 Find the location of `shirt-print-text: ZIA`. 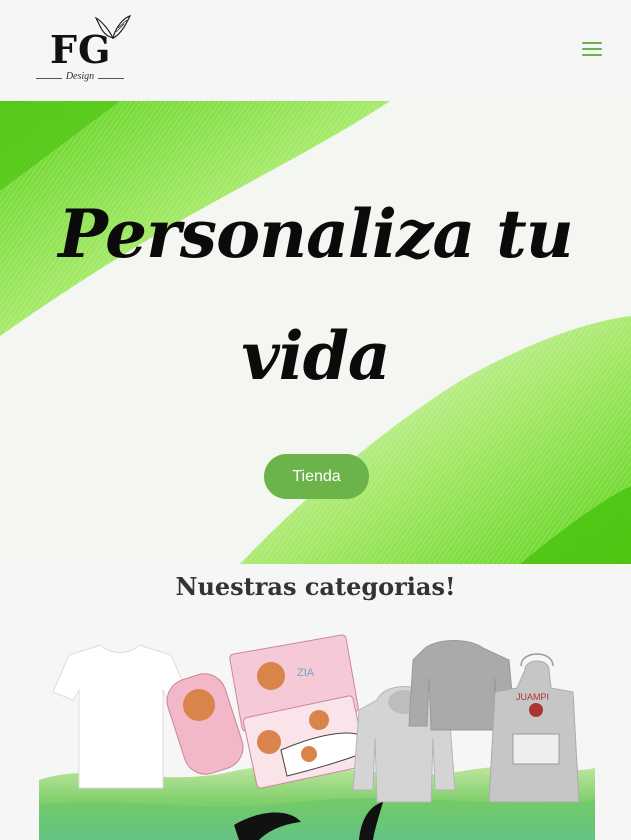

shirt-print-text: ZIA is located at coordinates (306, 673).